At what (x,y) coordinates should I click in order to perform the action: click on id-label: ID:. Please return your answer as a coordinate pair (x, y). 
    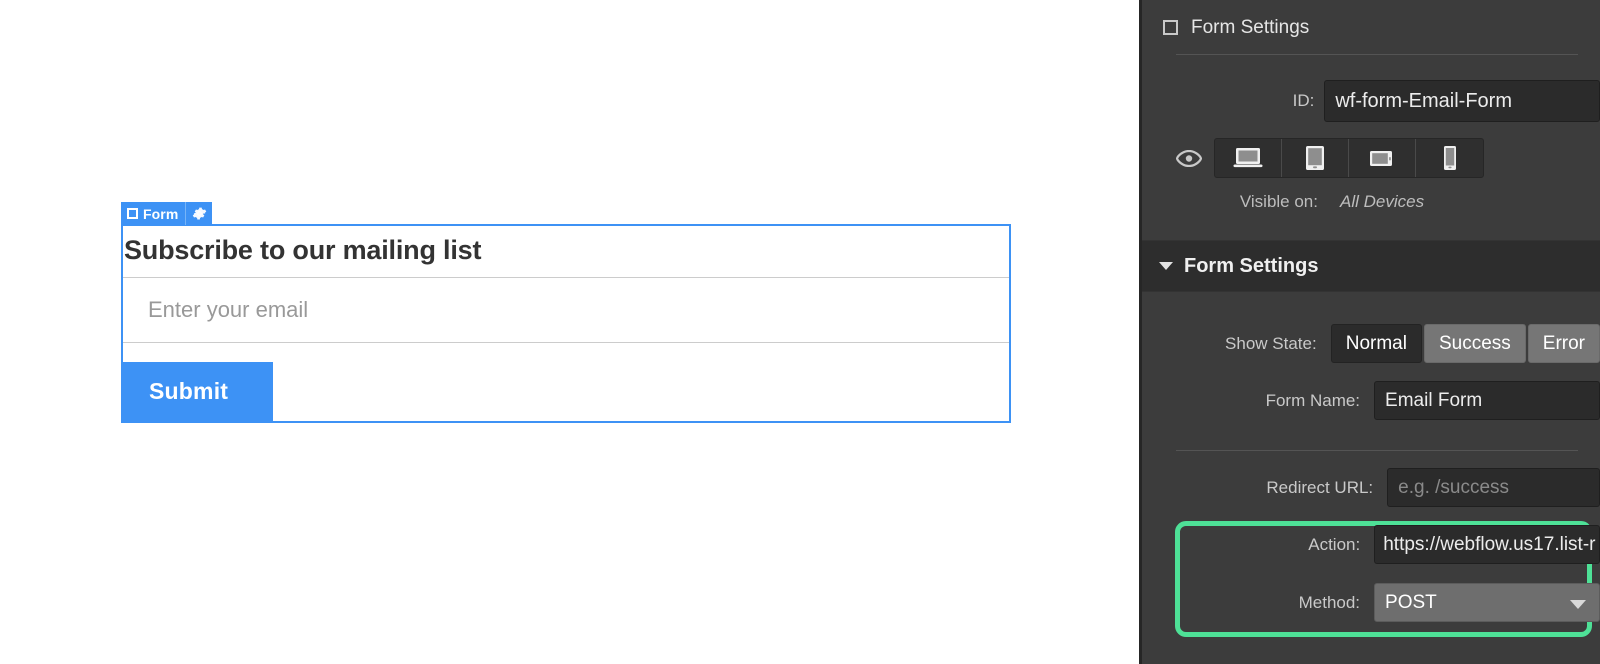
    Looking at the image, I should click on (1303, 100).